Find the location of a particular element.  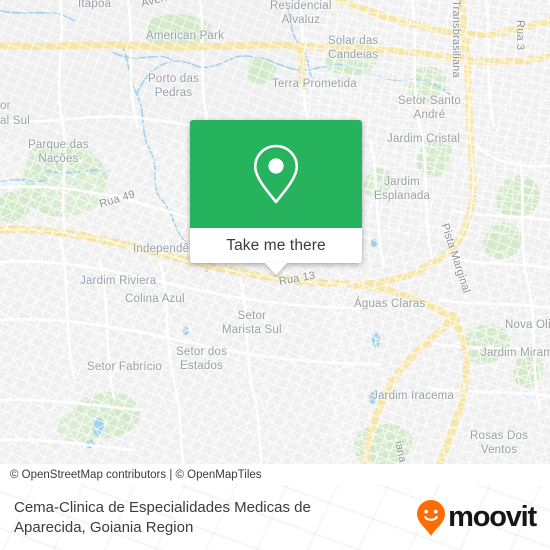

popup-card-action: Take me there is located at coordinates (276, 245).